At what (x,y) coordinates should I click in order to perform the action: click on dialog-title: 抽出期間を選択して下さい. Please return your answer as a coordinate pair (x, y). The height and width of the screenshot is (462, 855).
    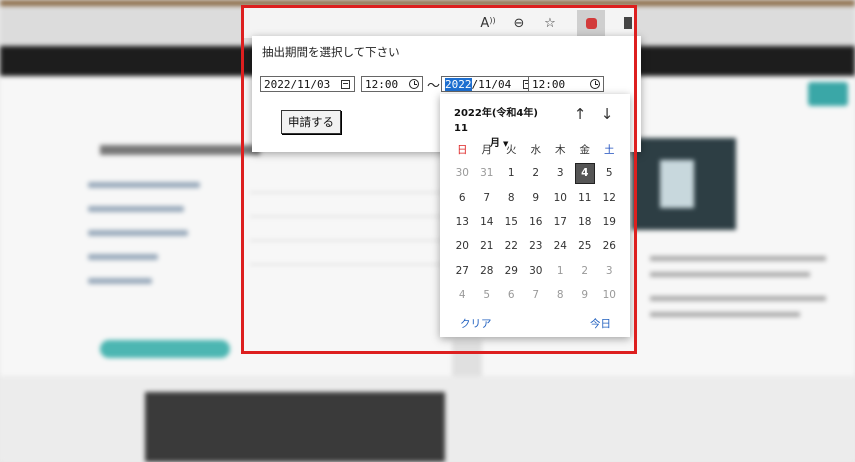
    Looking at the image, I should click on (331, 52).